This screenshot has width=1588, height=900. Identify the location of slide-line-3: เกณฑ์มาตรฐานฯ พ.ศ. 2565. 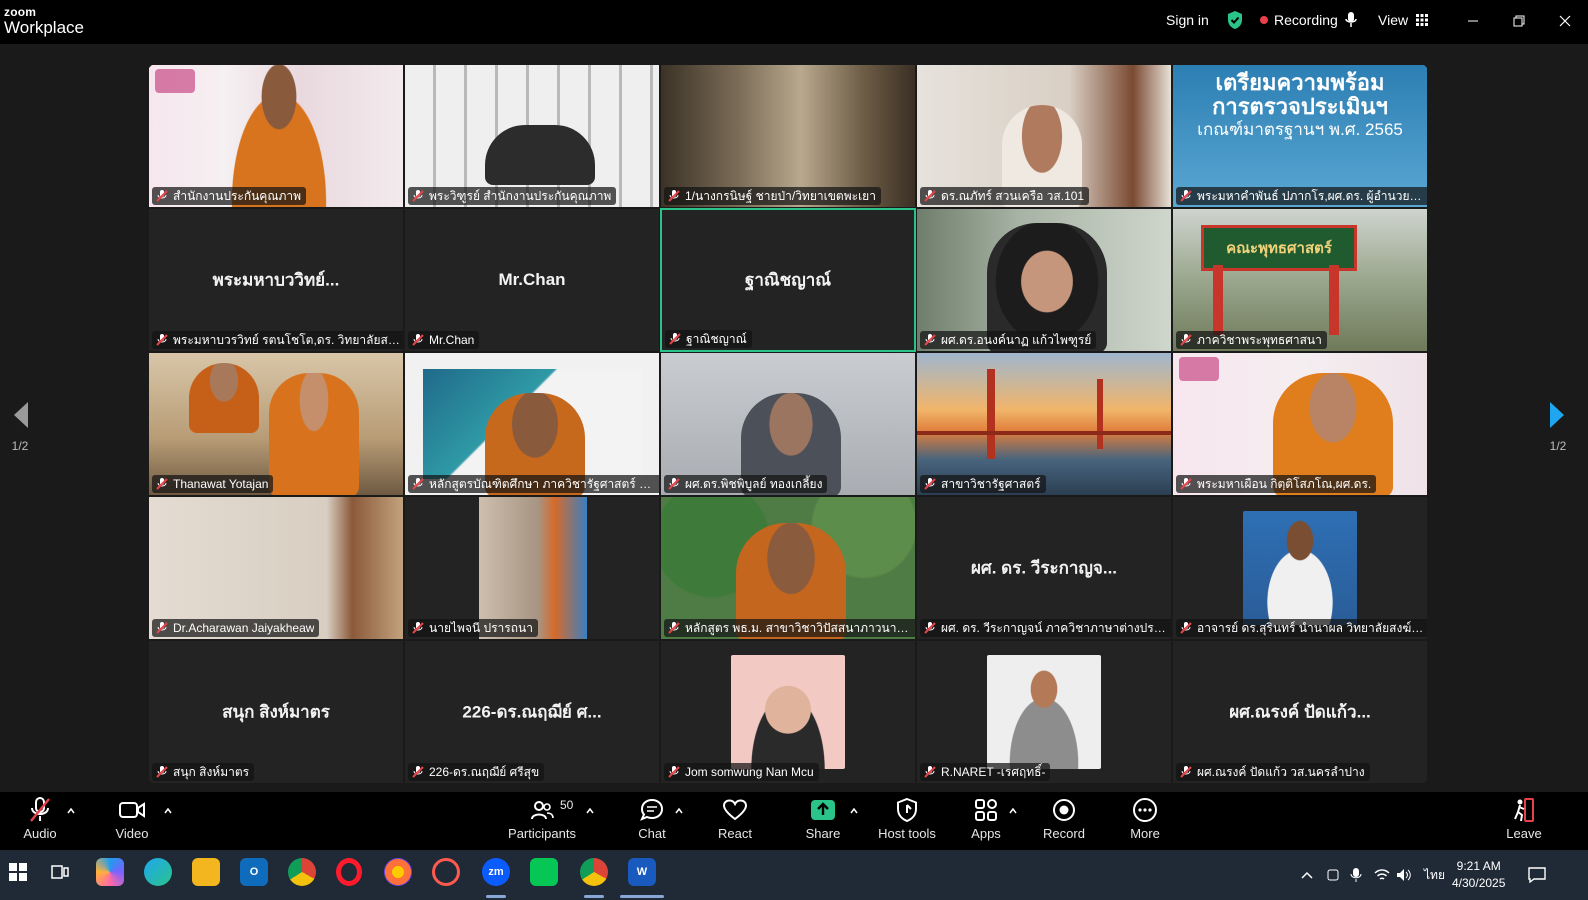
(1300, 130).